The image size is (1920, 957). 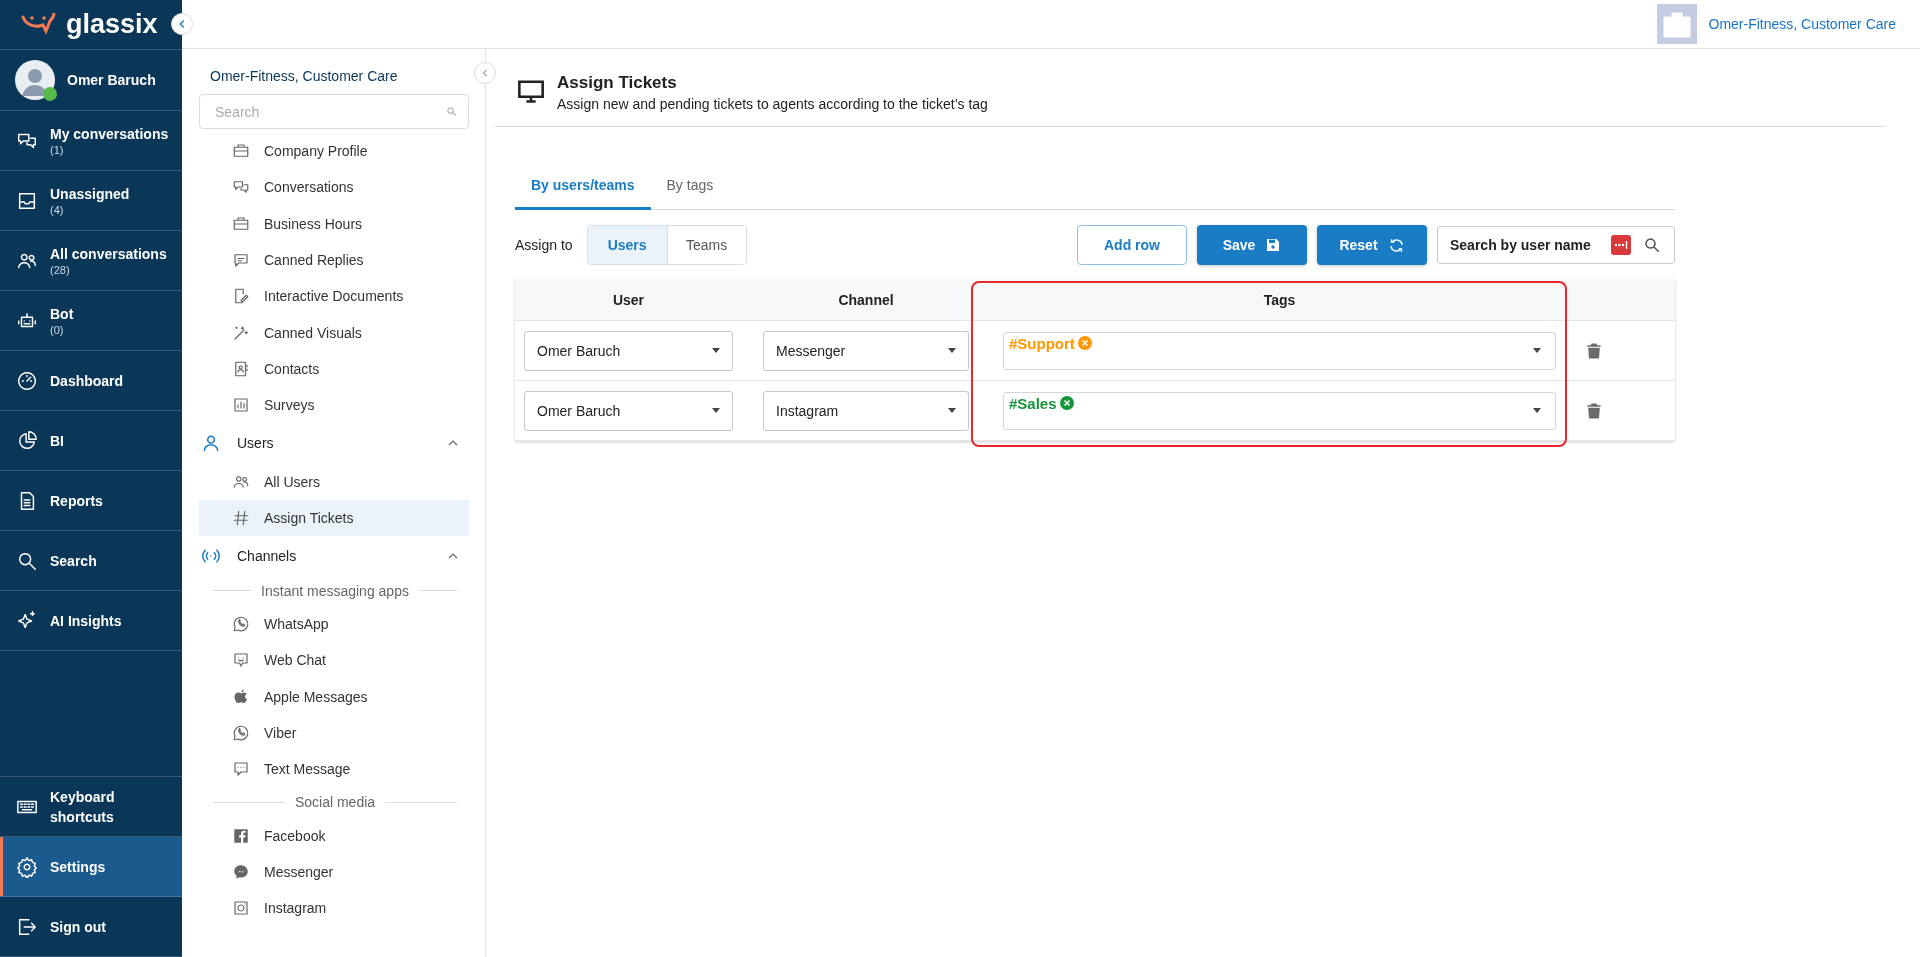 I want to click on account-link: Omer-Fitness, Customer Care, so click(x=1802, y=24).